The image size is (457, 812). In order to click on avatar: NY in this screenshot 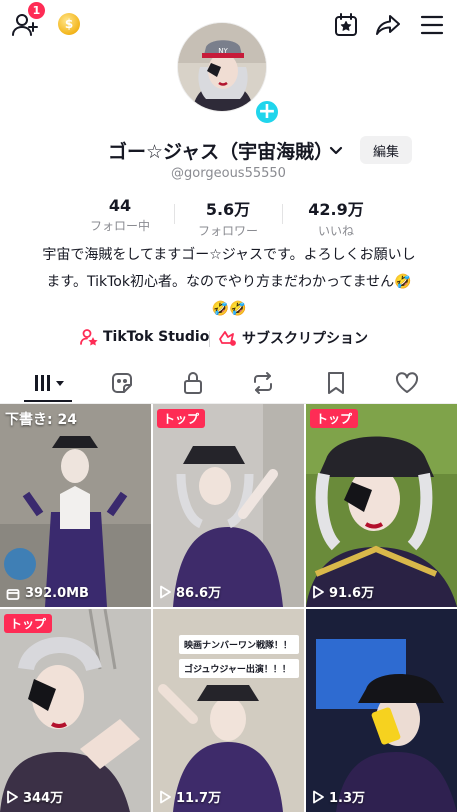, I will do `click(222, 67)`.